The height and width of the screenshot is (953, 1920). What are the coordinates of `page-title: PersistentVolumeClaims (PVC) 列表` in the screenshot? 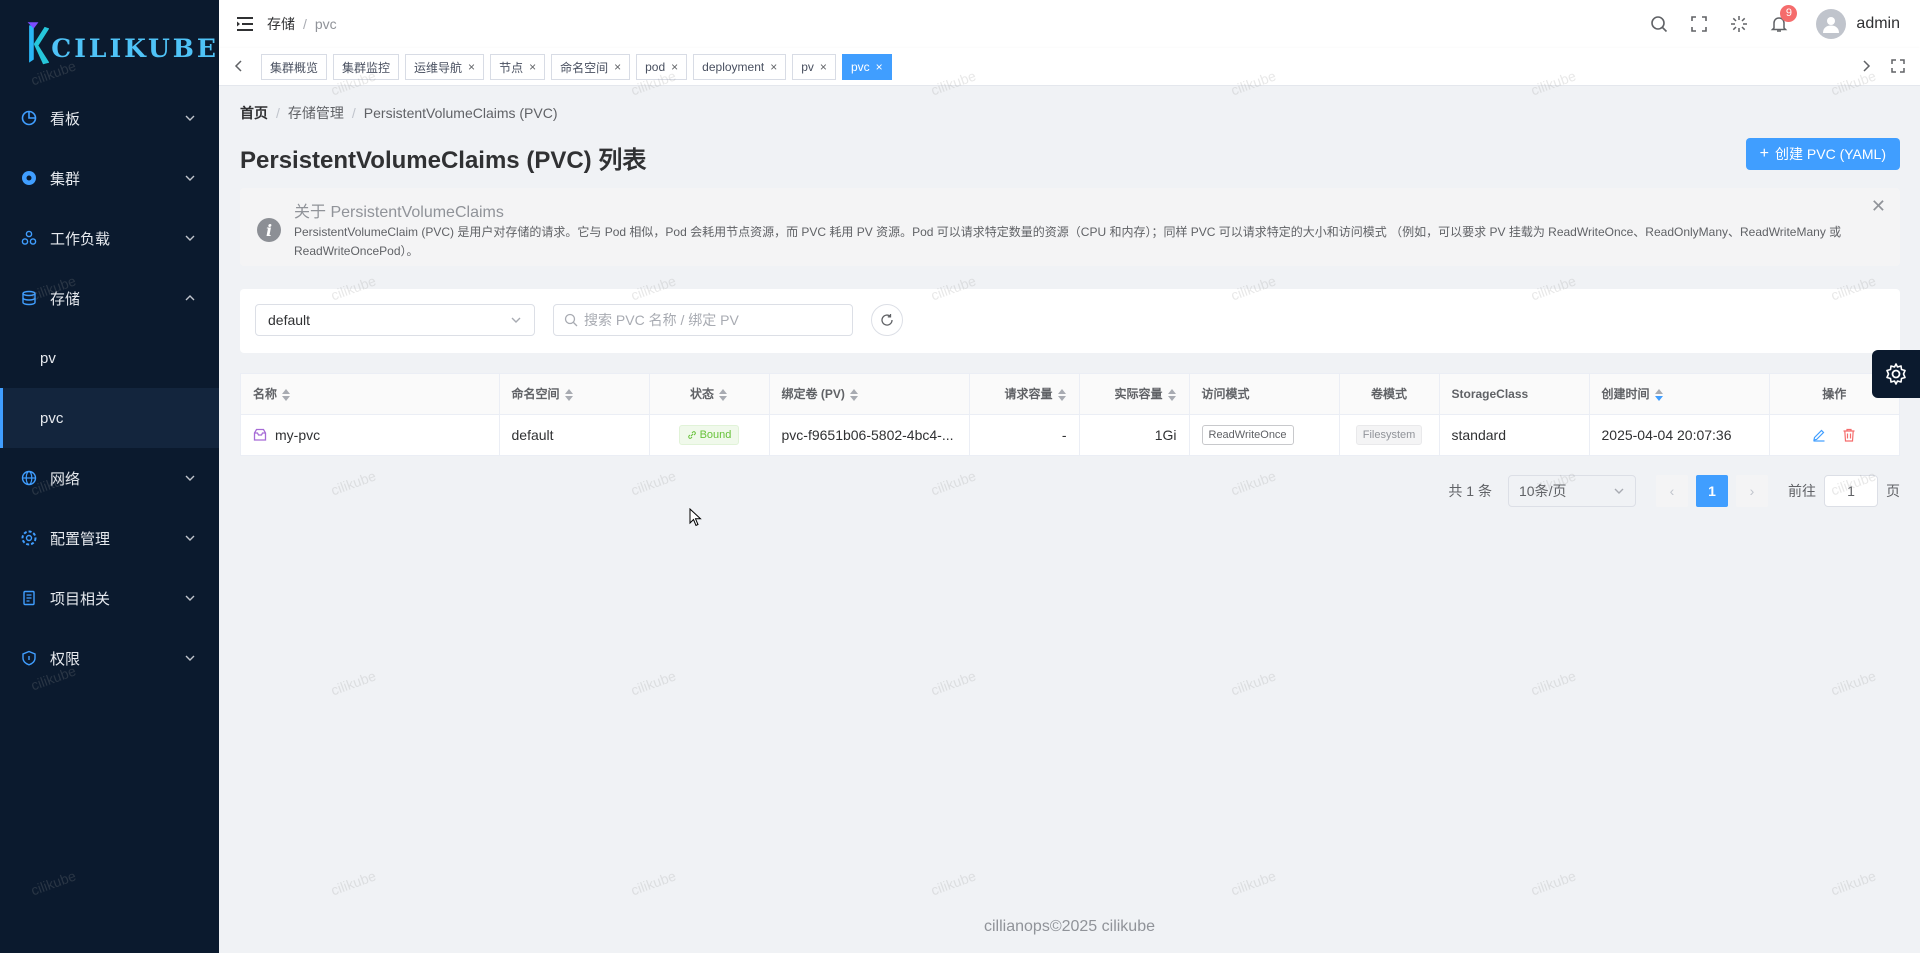 It's located at (443, 160).